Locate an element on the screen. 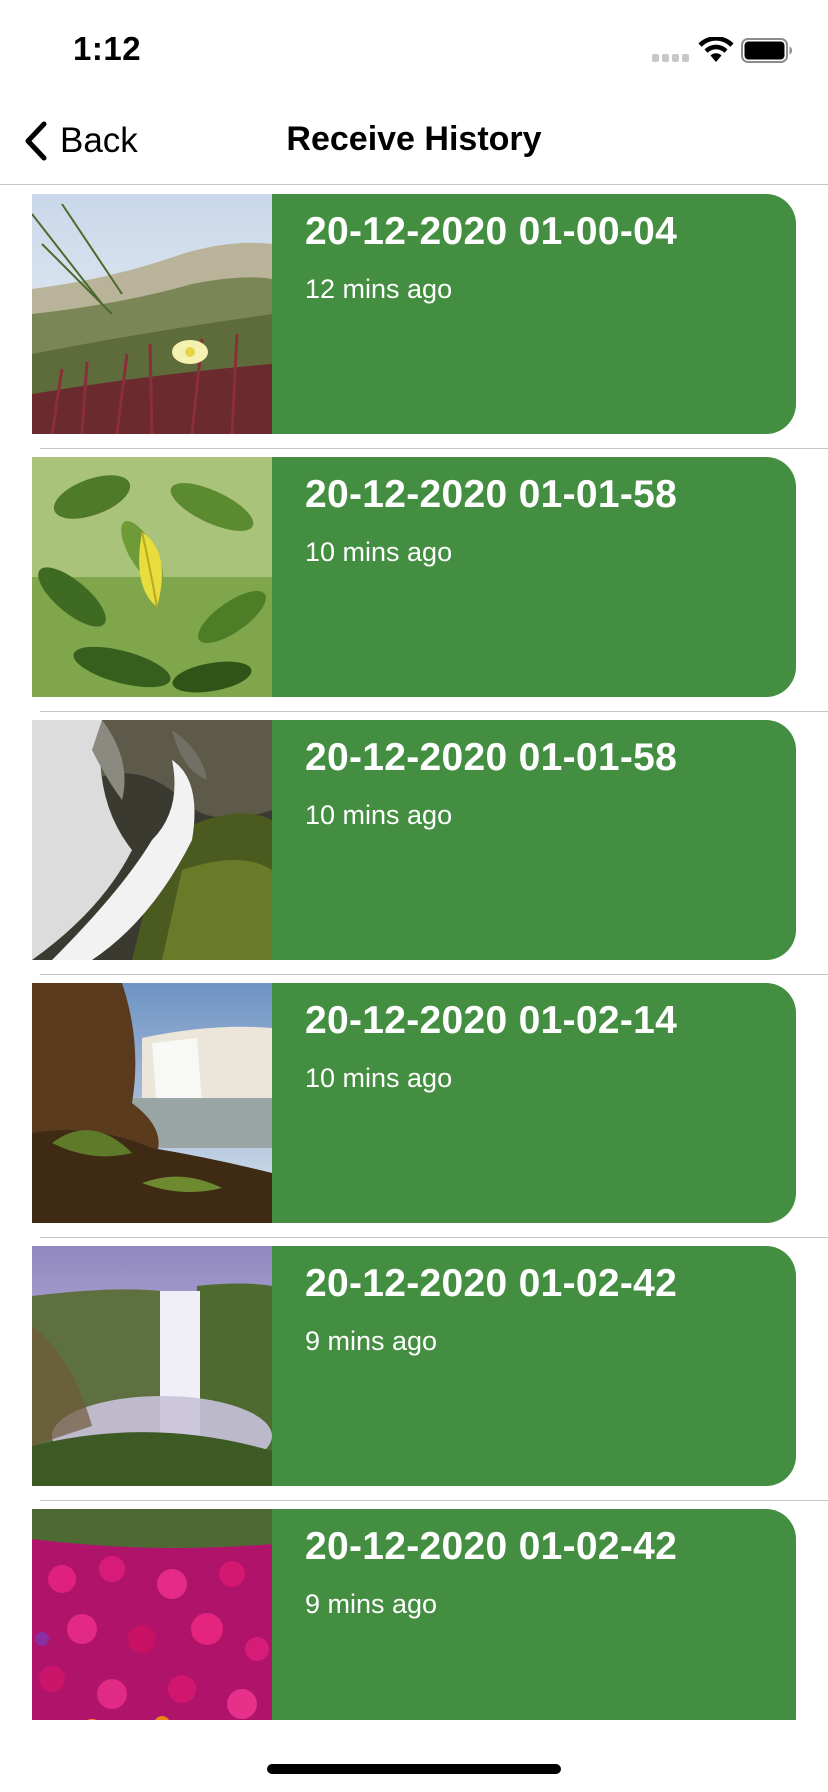  history-card: 20-12-2020 01-00-04 12 mins ago is located at coordinates (414, 314).